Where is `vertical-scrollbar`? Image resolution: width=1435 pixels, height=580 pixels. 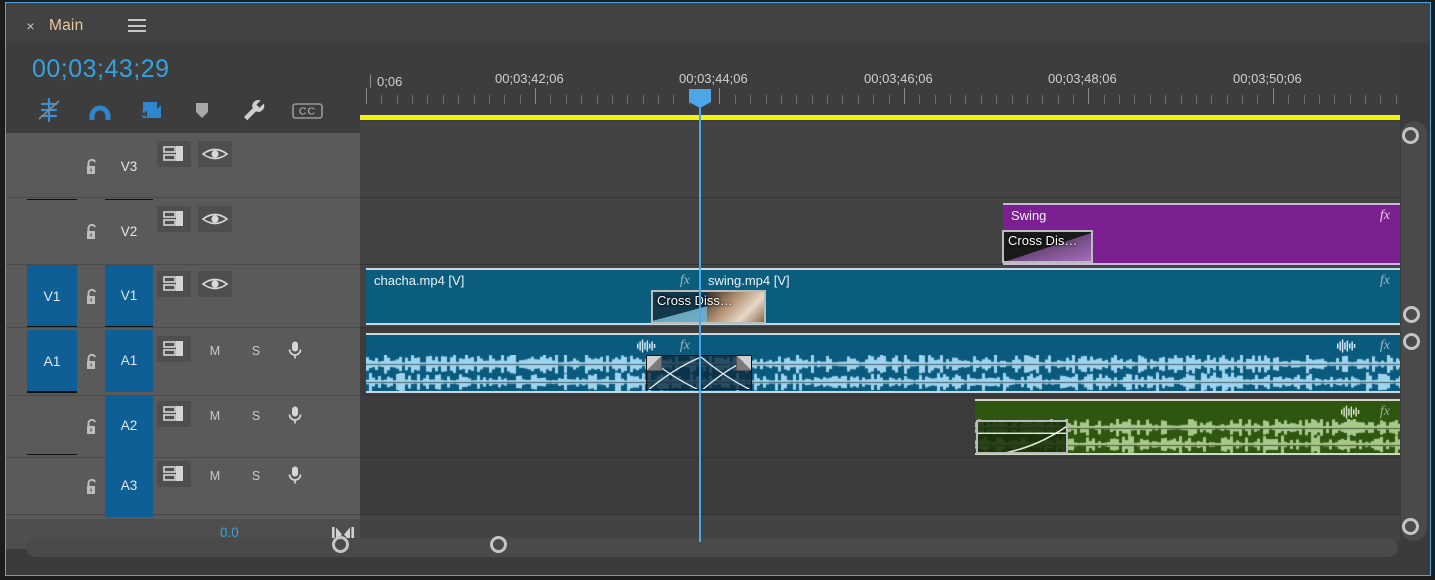 vertical-scrollbar is located at coordinates (1414, 331).